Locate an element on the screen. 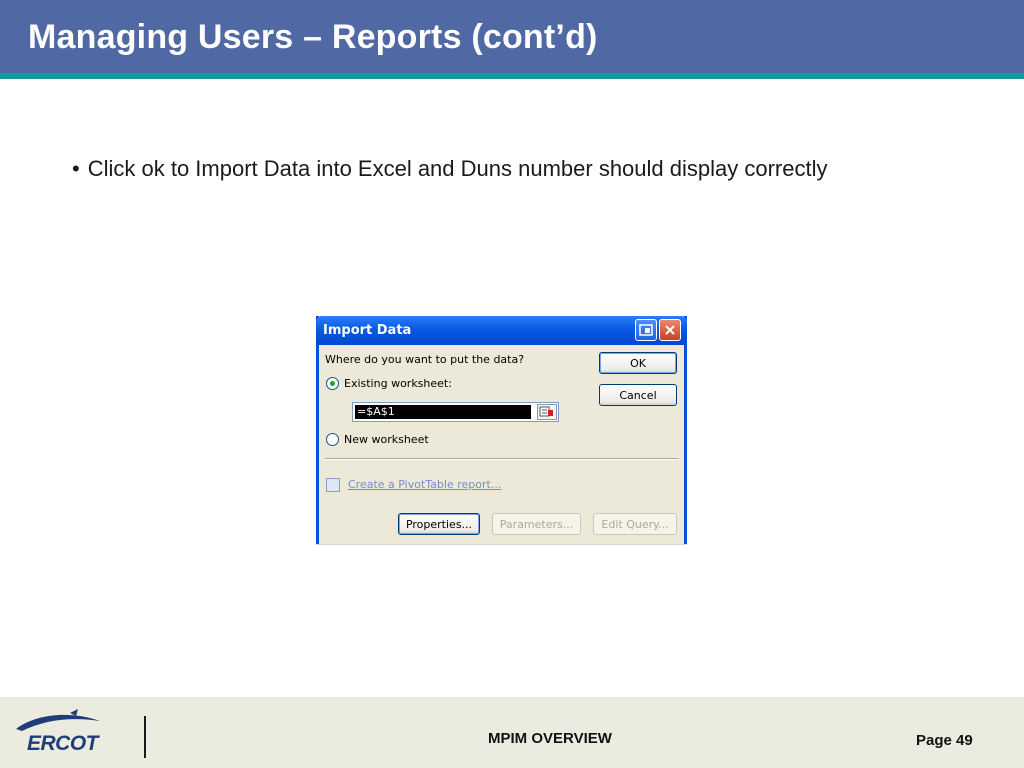 This screenshot has height=768, width=1024. window-restore-button is located at coordinates (646, 330).